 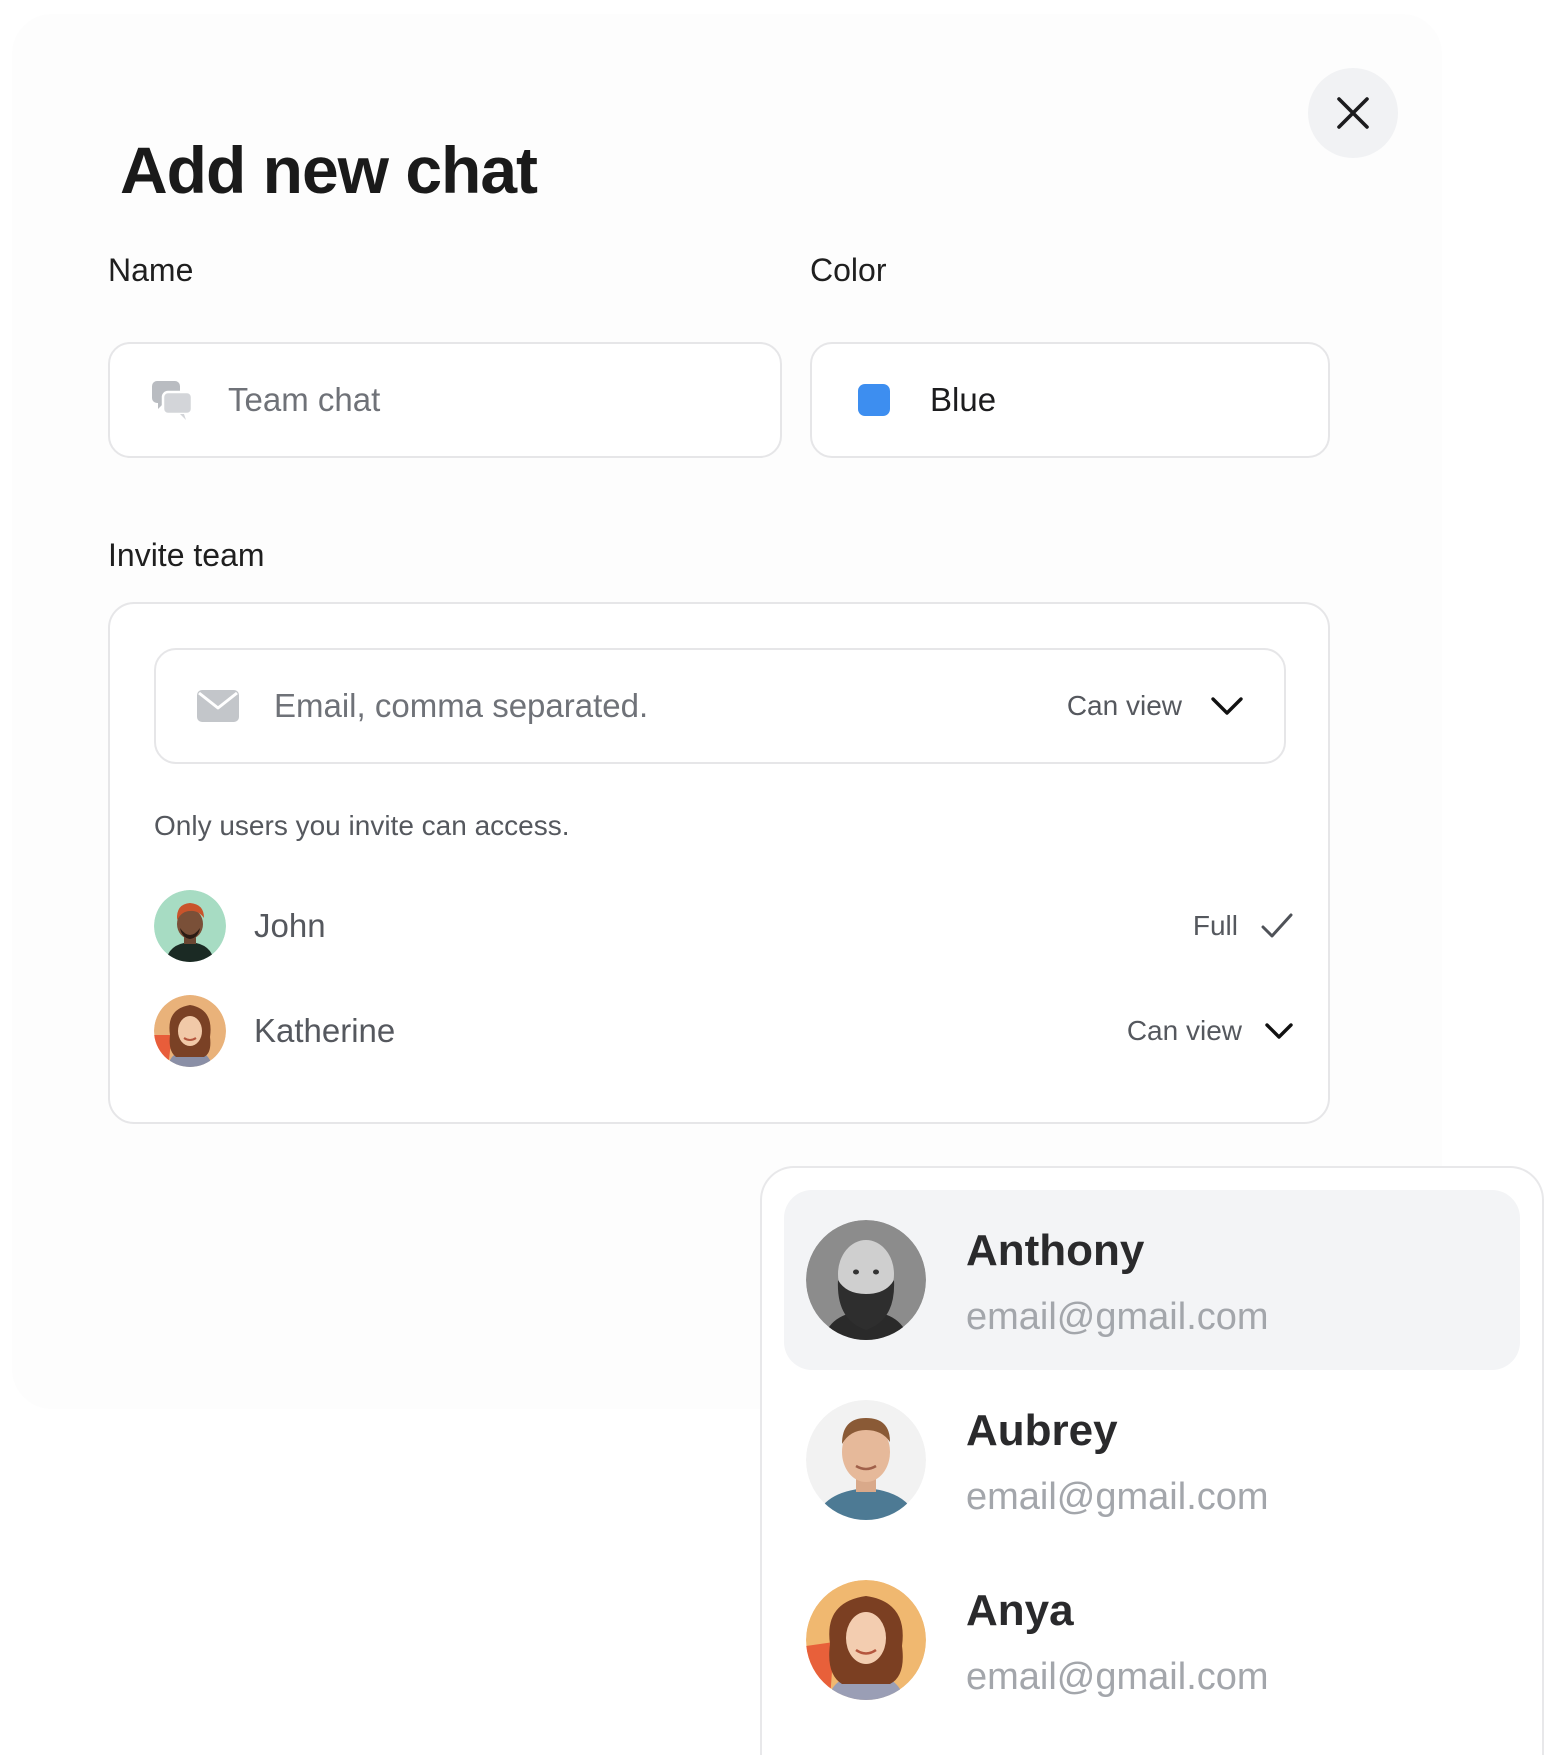 What do you see at coordinates (172, 400) in the screenshot?
I see `chat-bubbles-icon` at bounding box center [172, 400].